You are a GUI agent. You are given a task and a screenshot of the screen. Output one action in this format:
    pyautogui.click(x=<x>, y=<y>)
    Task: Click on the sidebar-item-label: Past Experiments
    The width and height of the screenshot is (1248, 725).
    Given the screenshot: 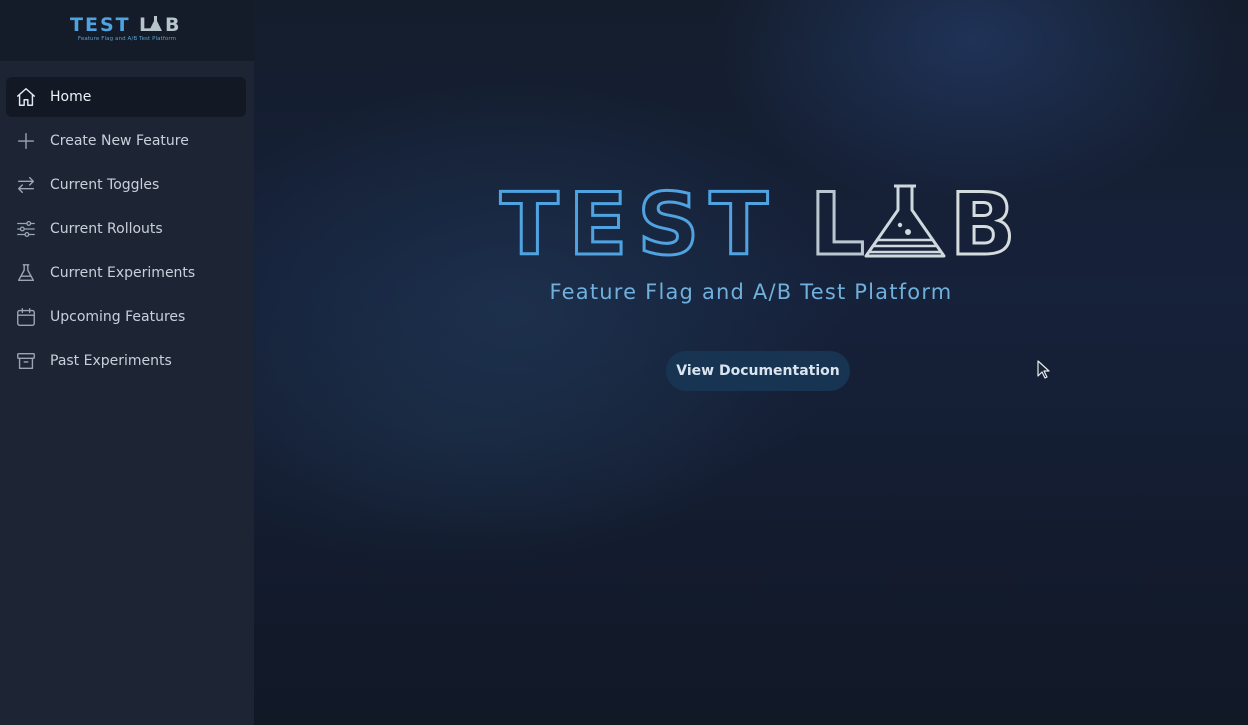 What is the action you would take?
    pyautogui.click(x=111, y=361)
    